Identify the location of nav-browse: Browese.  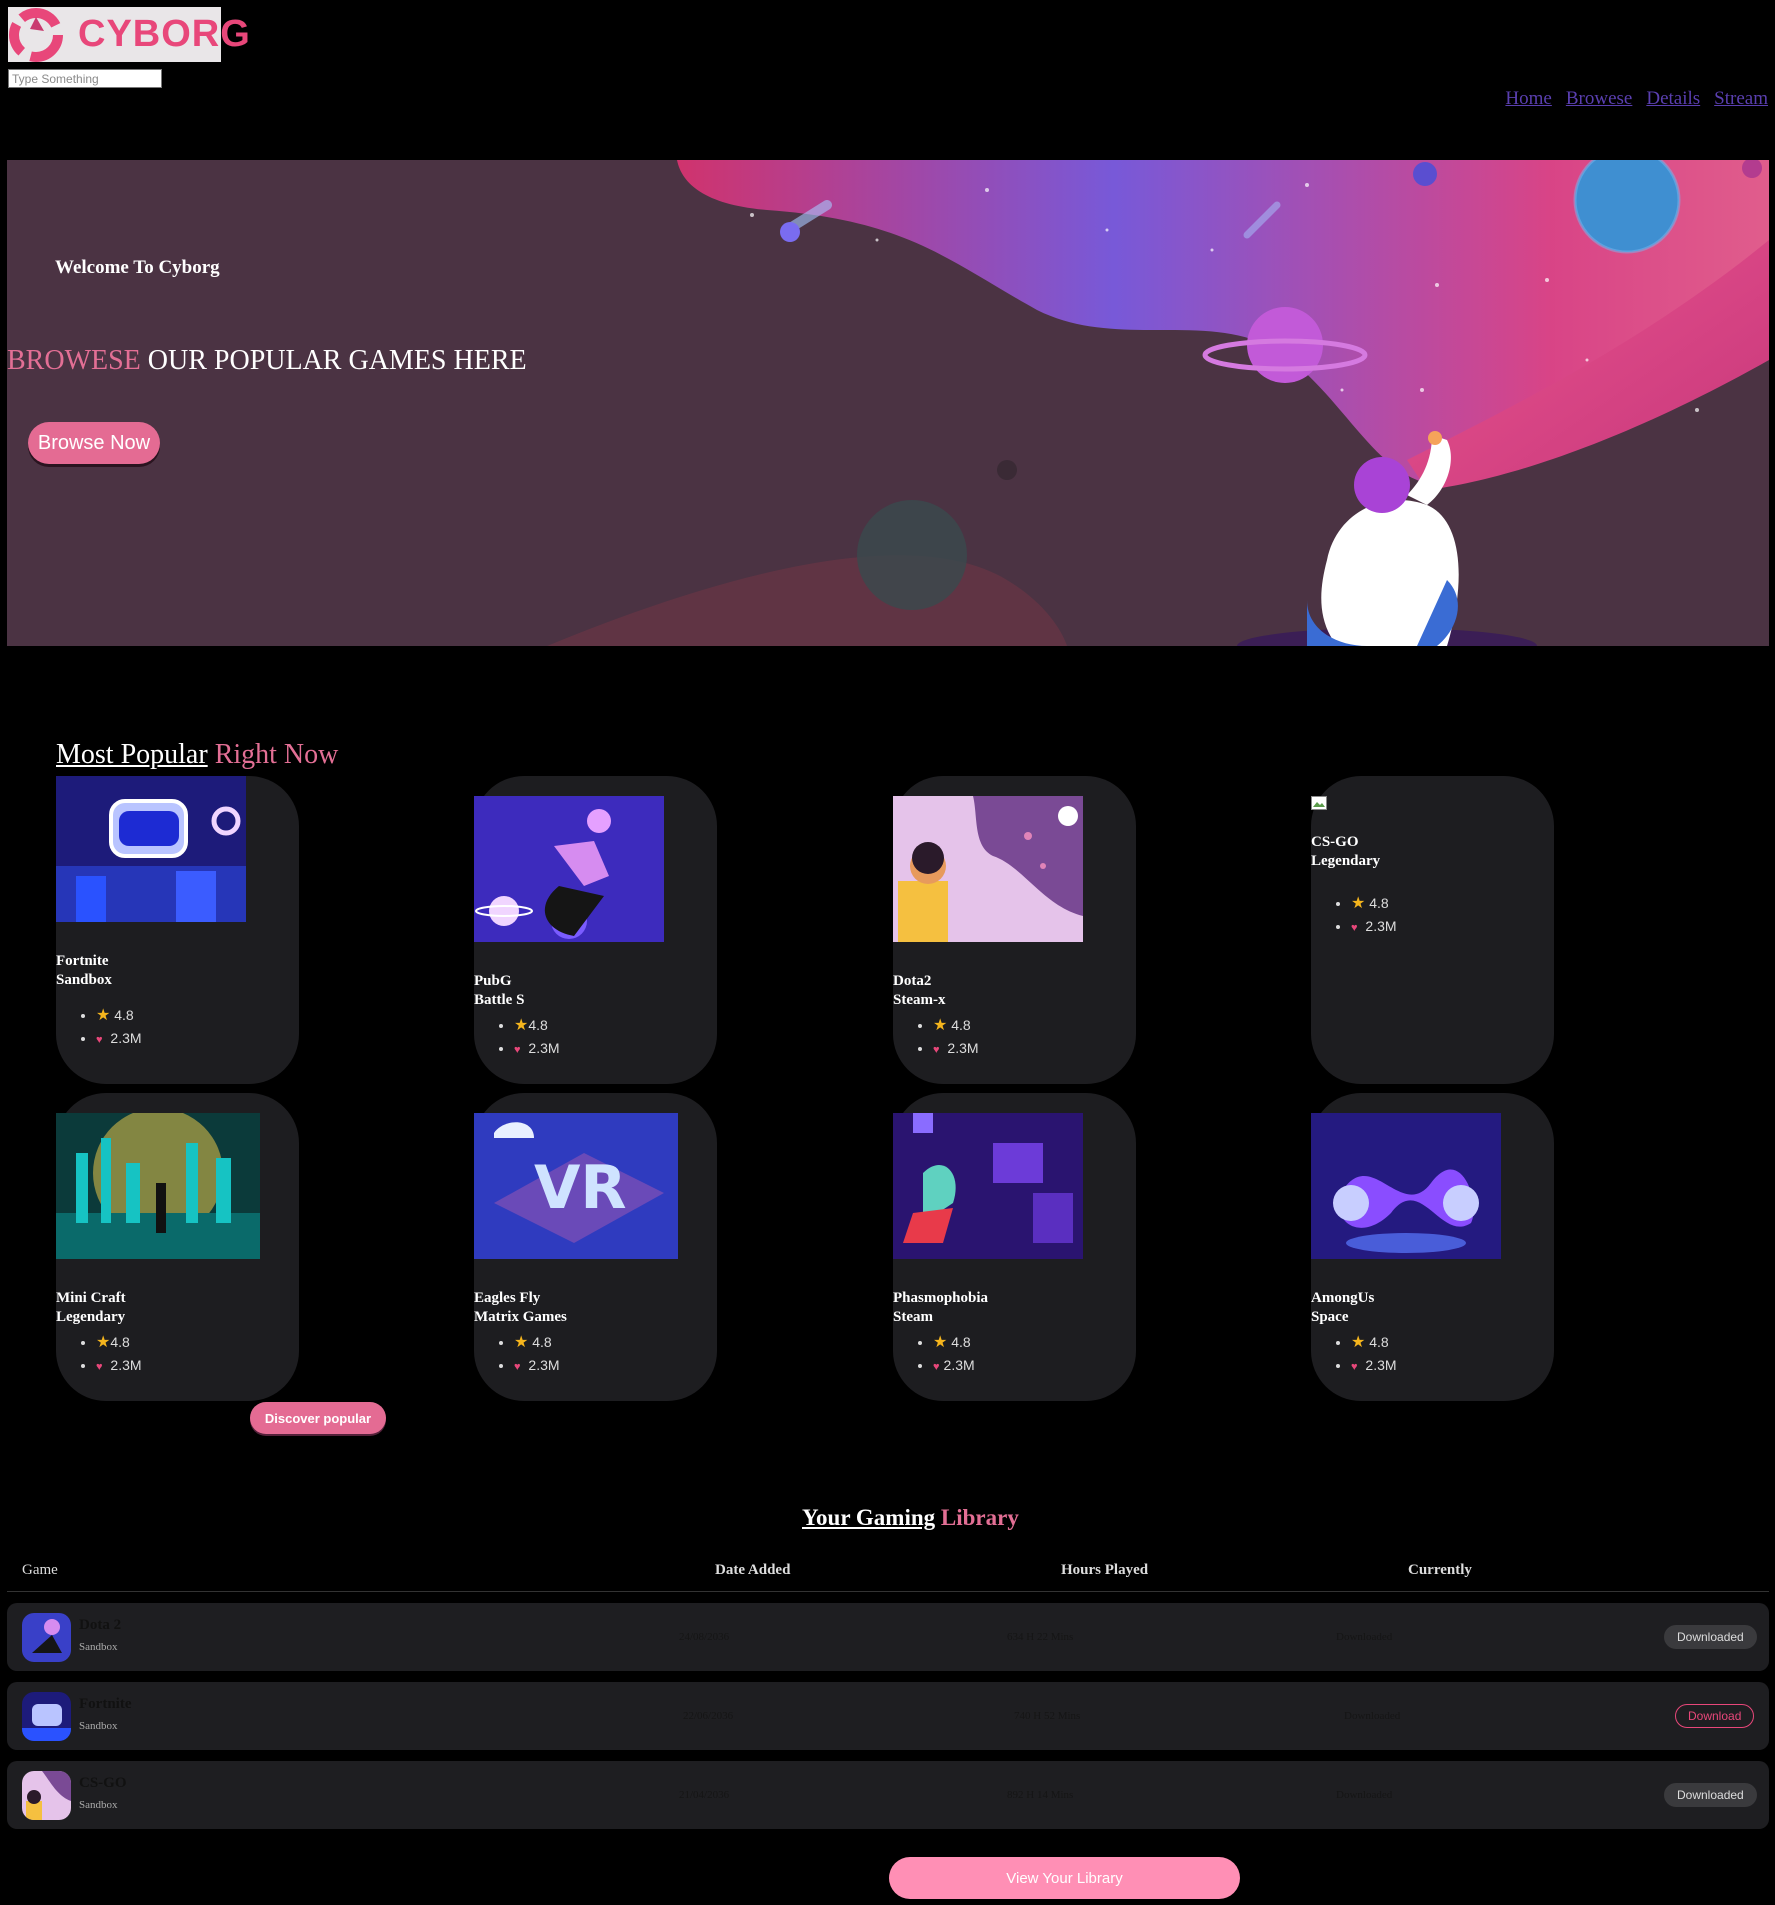
(1599, 99).